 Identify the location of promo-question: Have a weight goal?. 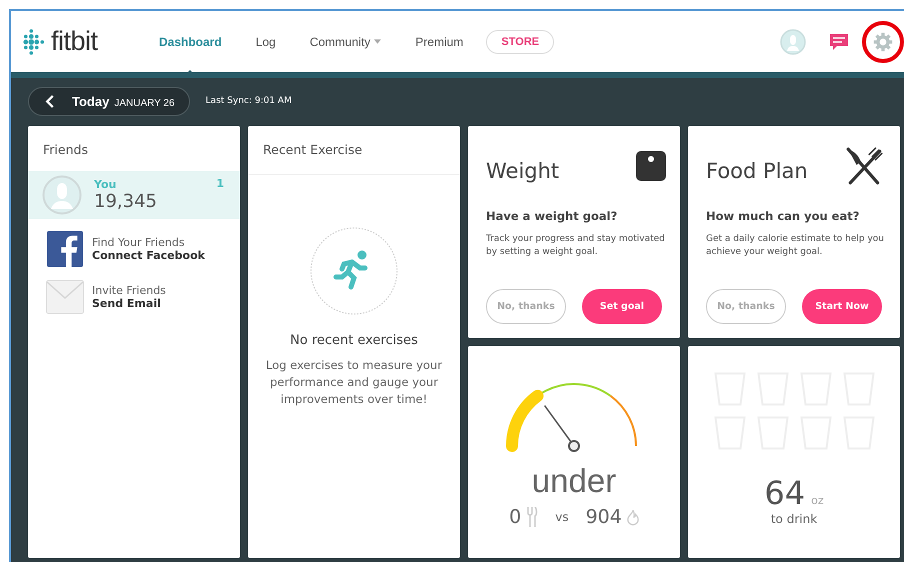
(552, 216).